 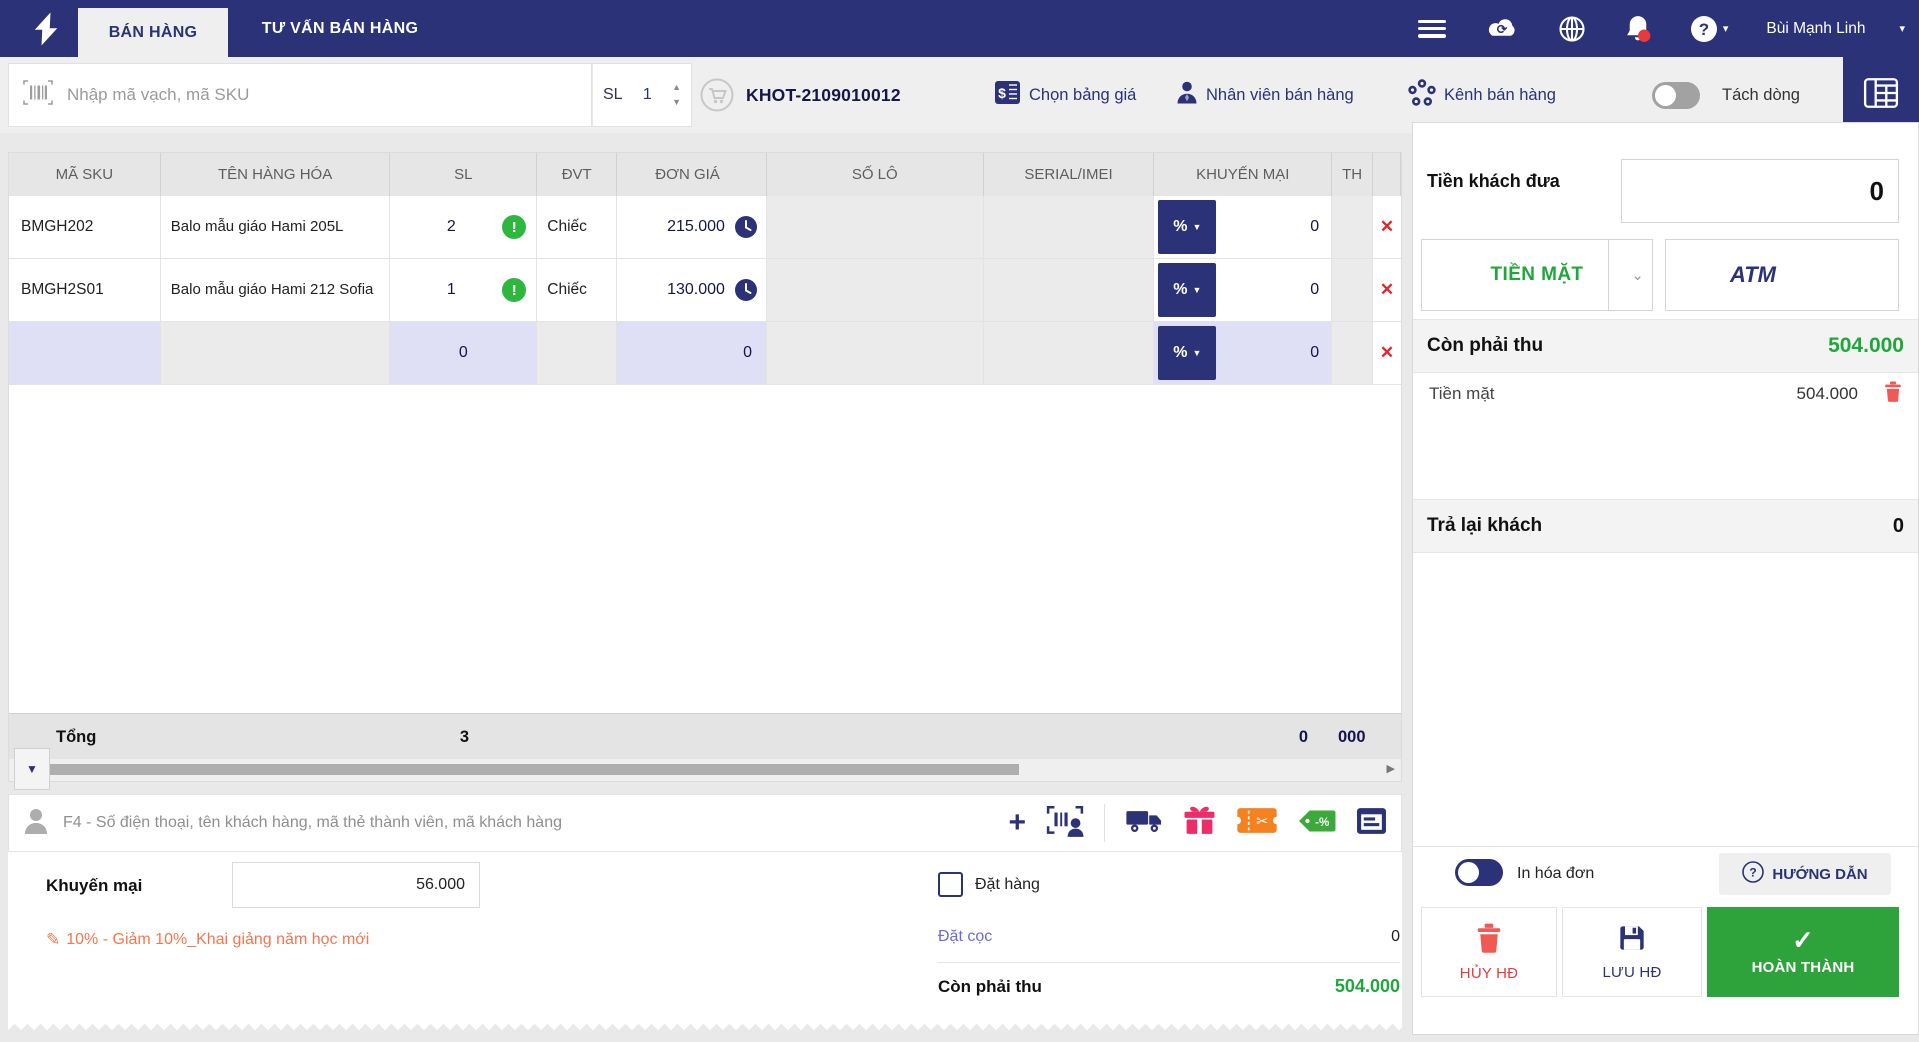 I want to click on cell-price: 130.000, so click(x=692, y=290).